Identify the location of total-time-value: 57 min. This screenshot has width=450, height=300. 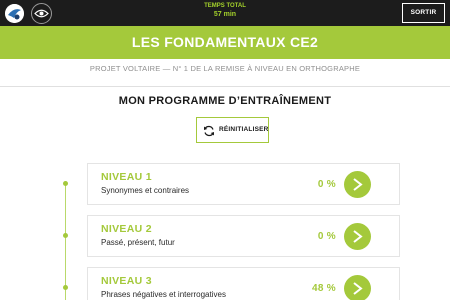
(225, 14).